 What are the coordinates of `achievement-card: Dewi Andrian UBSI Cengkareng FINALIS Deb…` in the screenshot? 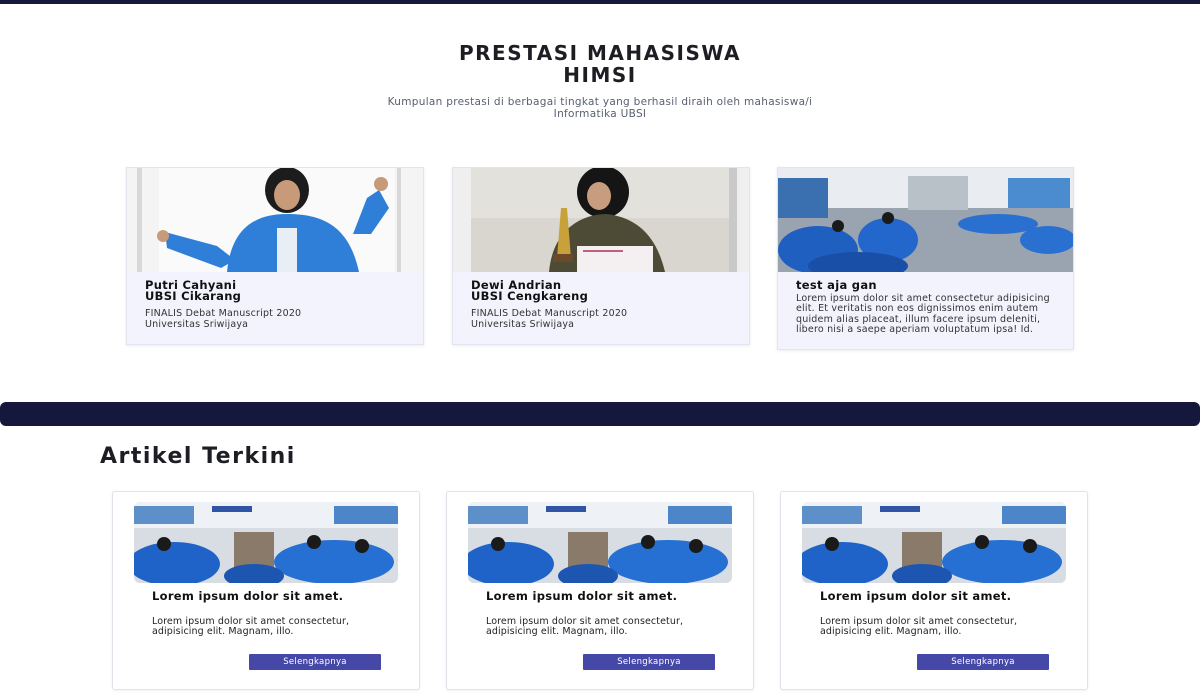 It's located at (601, 256).